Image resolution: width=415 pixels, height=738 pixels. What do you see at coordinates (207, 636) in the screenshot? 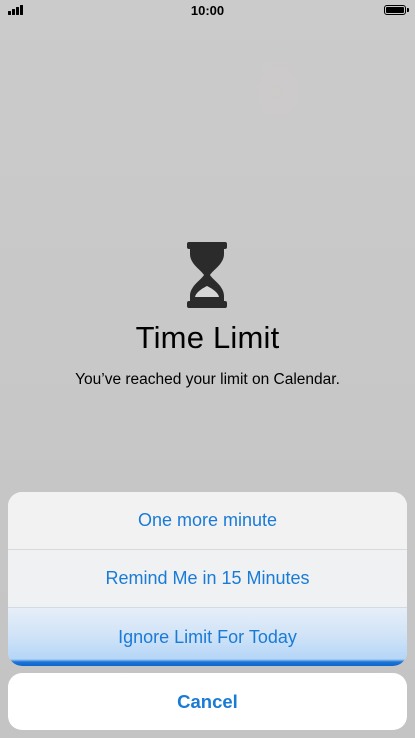
I see `ignore-limit-today-button: Ignore Limit For Today` at bounding box center [207, 636].